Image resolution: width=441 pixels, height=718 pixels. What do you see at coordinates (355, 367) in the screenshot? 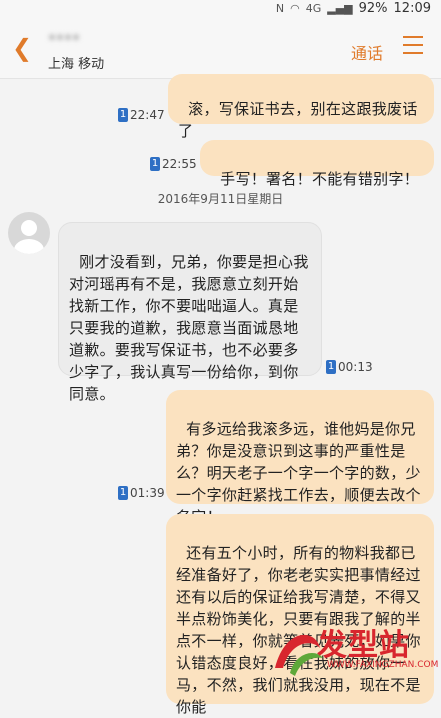
I see `message-time: 00:13` at bounding box center [355, 367].